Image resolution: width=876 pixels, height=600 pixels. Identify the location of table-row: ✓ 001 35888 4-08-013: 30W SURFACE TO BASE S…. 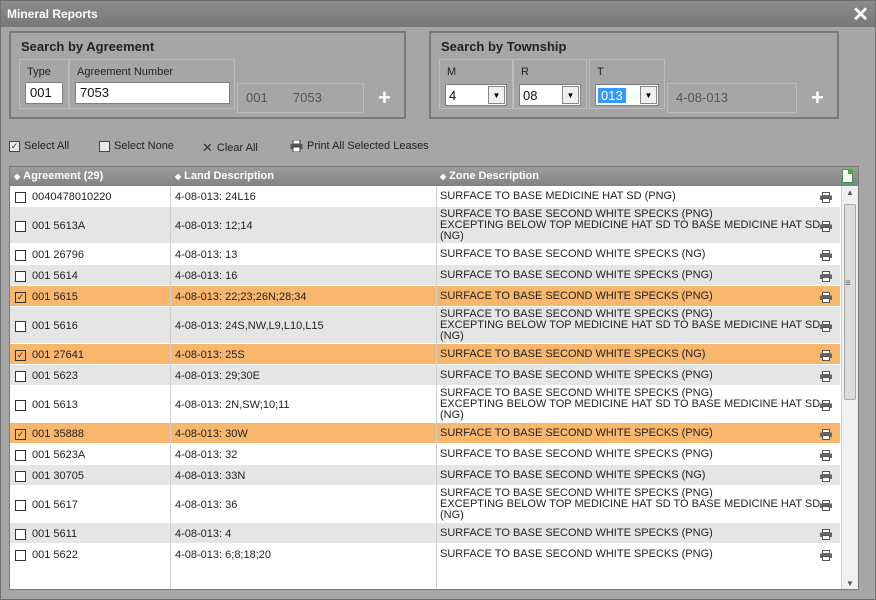
(425, 433).